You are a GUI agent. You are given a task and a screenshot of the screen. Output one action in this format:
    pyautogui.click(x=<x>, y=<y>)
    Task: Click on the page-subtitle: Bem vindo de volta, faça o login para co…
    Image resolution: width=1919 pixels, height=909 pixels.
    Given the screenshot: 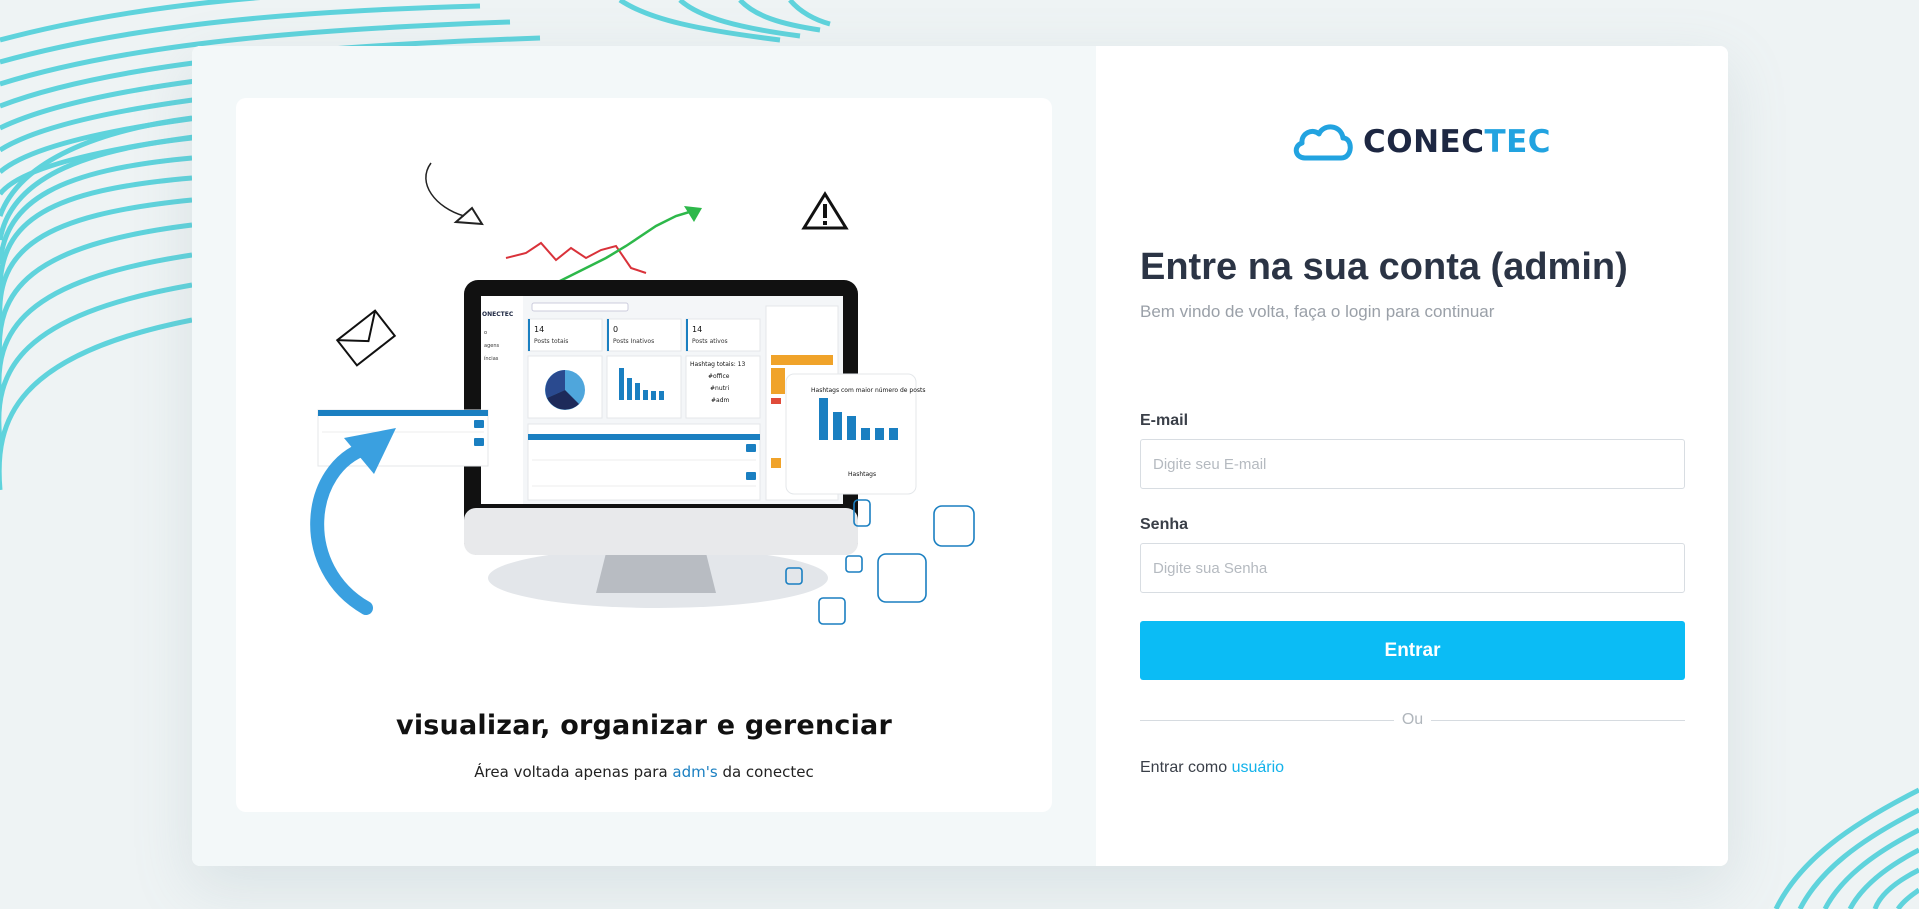 What is the action you would take?
    pyautogui.click(x=1317, y=311)
    